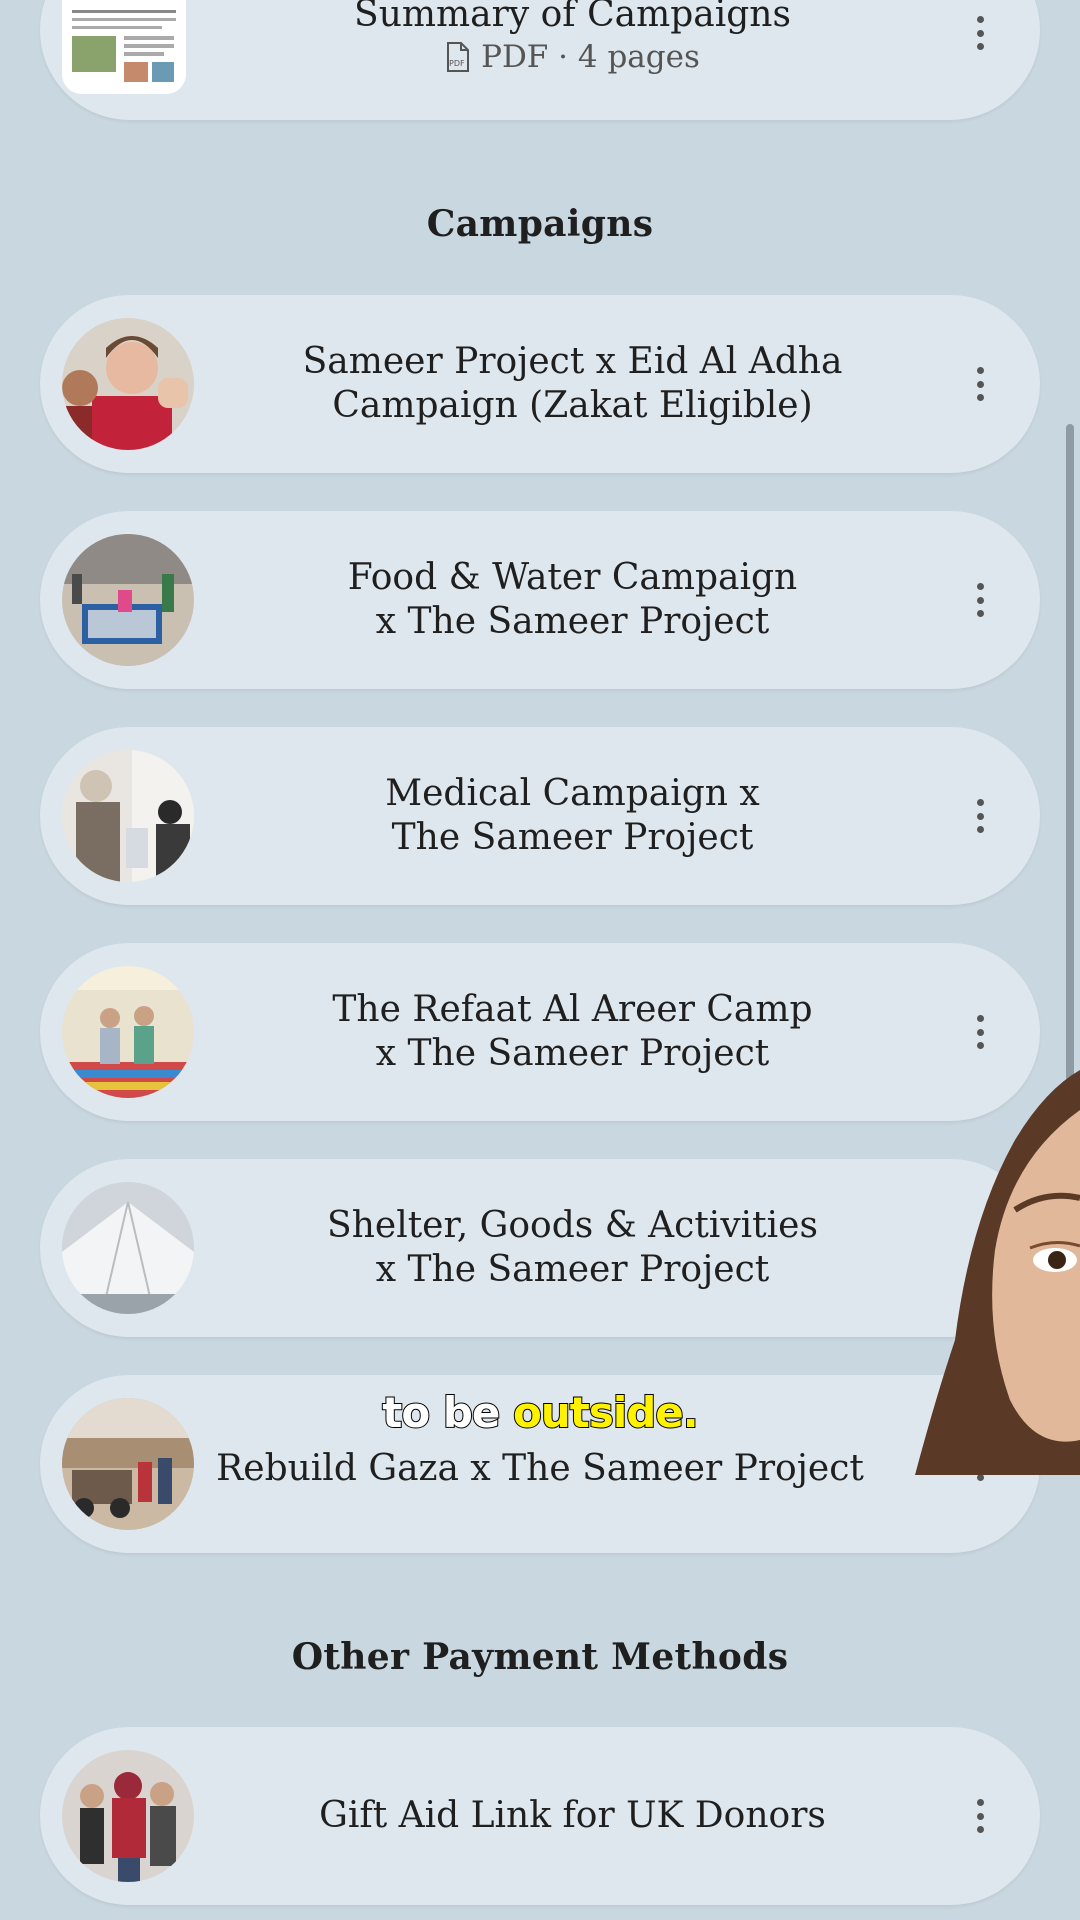  What do you see at coordinates (128, 1816) in the screenshot?
I see `gift-aid-thumbnail` at bounding box center [128, 1816].